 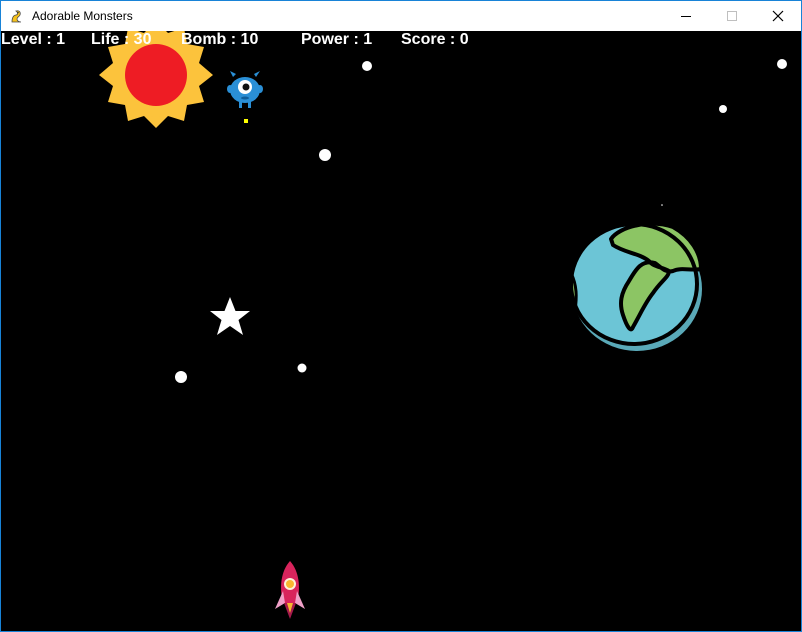 What do you see at coordinates (33, 39) in the screenshot?
I see `hud-level: Level : 1` at bounding box center [33, 39].